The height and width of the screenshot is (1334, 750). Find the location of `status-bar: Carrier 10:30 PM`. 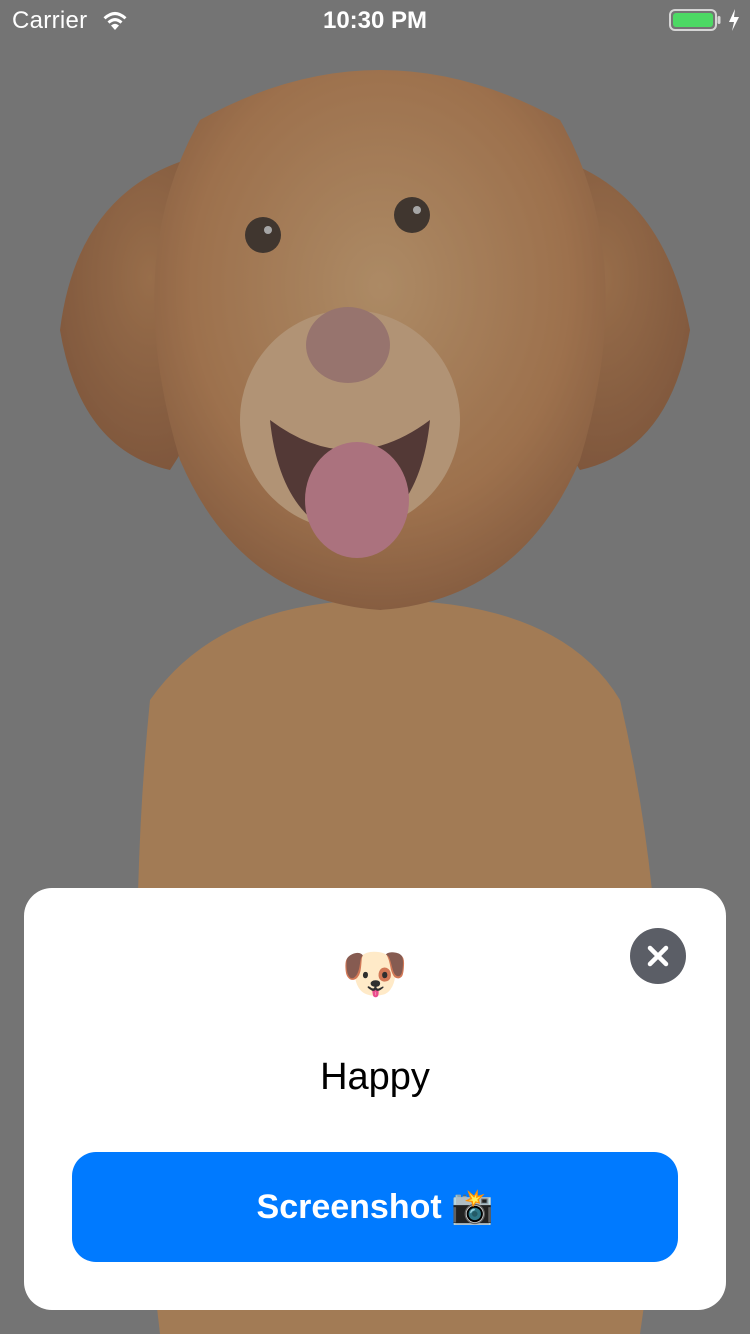

status-bar: Carrier 10:30 PM is located at coordinates (375, 20).